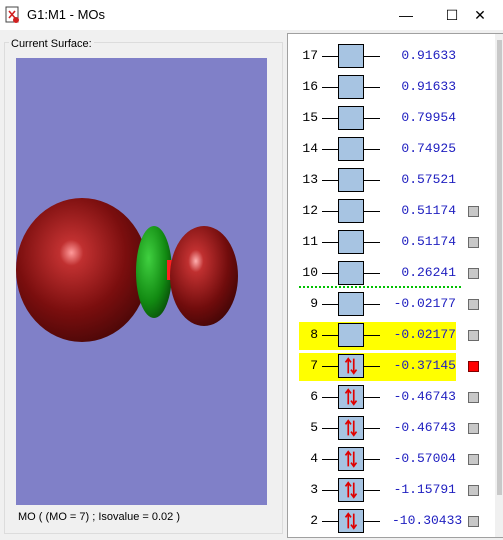 Image resolution: width=503 pixels, height=540 pixels. Describe the element at coordinates (395, 179) in the screenshot. I see `mo-row-13: 13 0.57521` at that location.